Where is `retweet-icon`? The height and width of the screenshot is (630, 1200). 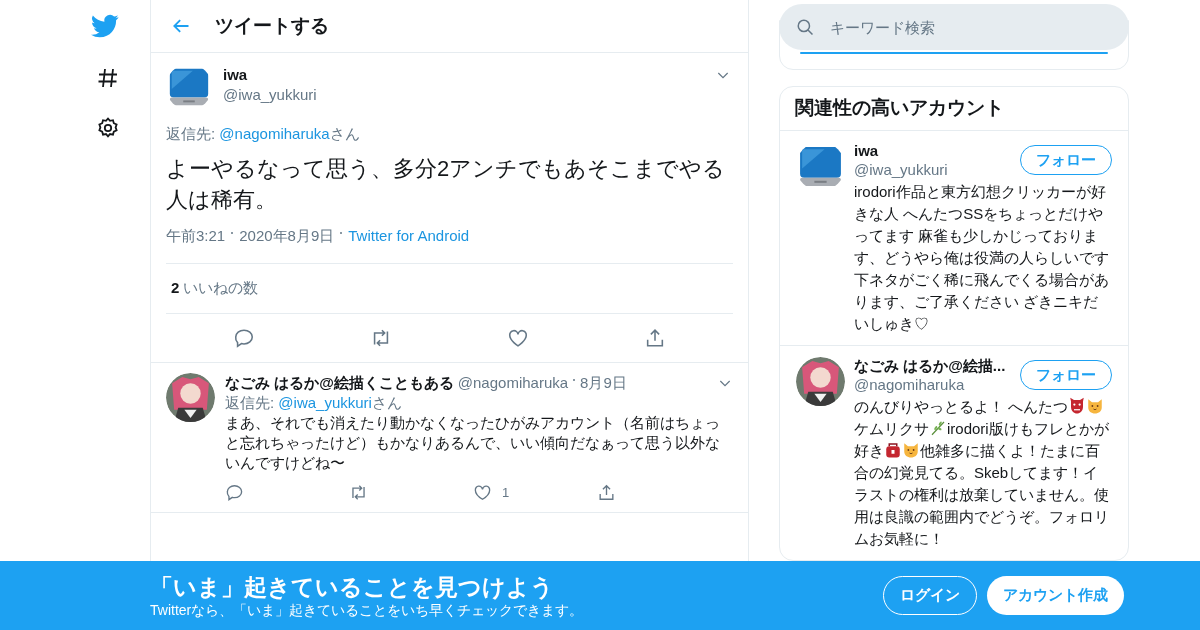
retweet-icon is located at coordinates (358, 492).